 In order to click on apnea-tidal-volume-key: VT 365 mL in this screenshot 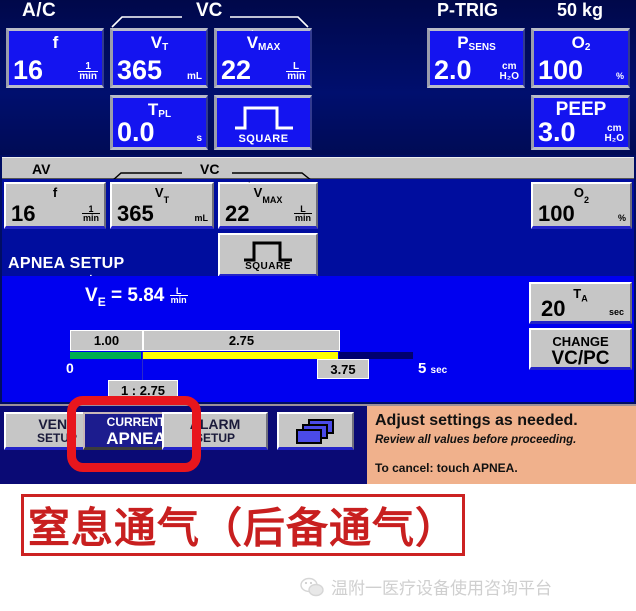, I will do `click(162, 205)`.